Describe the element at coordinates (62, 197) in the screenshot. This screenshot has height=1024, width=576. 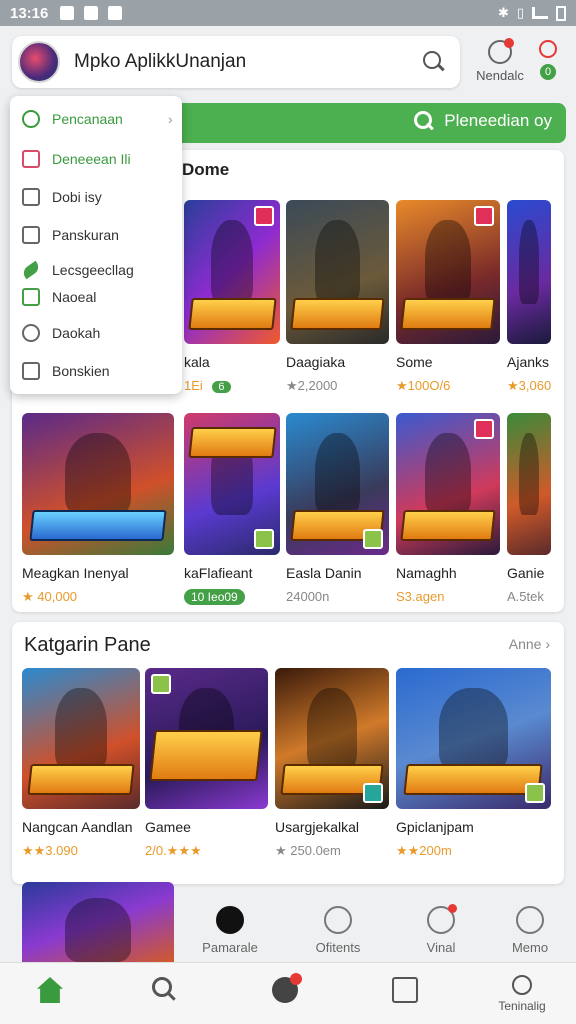
I see `menu-item-dobi: Dobi isy` at that location.